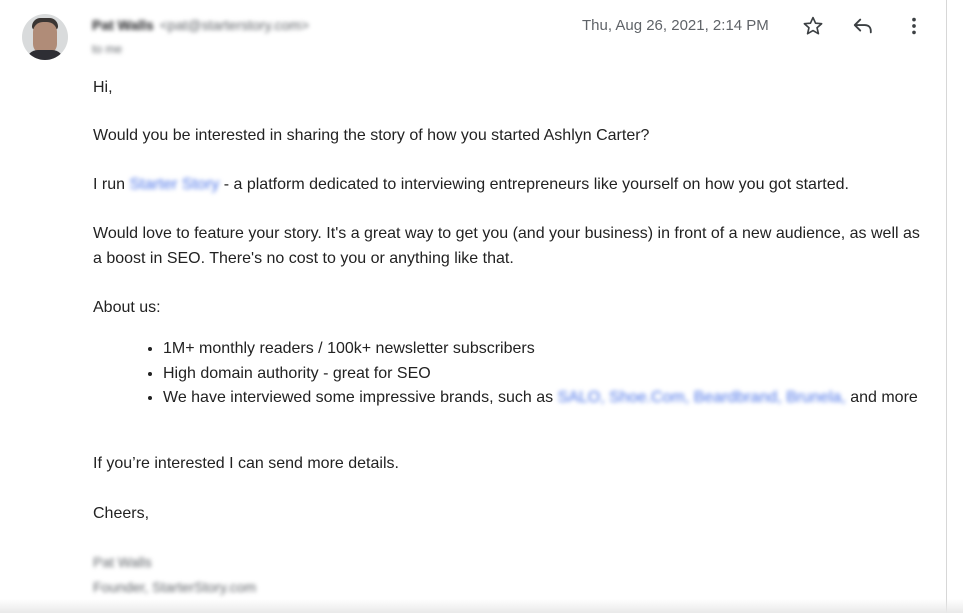  Describe the element at coordinates (109, 184) in the screenshot. I see `intro-prefix: I run` at that location.